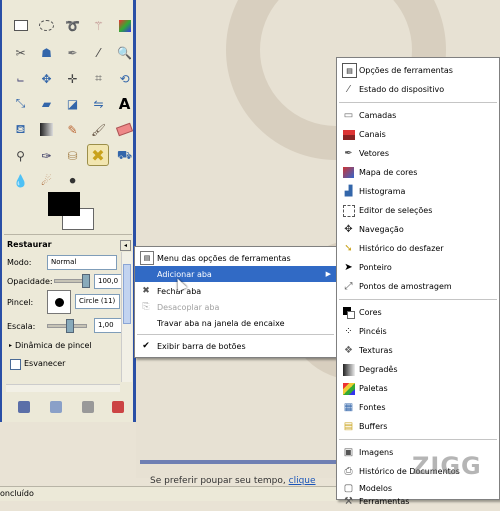 Image resolution: width=500 pixels, height=511 pixels. What do you see at coordinates (348, 471) in the screenshot?
I see `document-history-icon: ⎙` at bounding box center [348, 471].